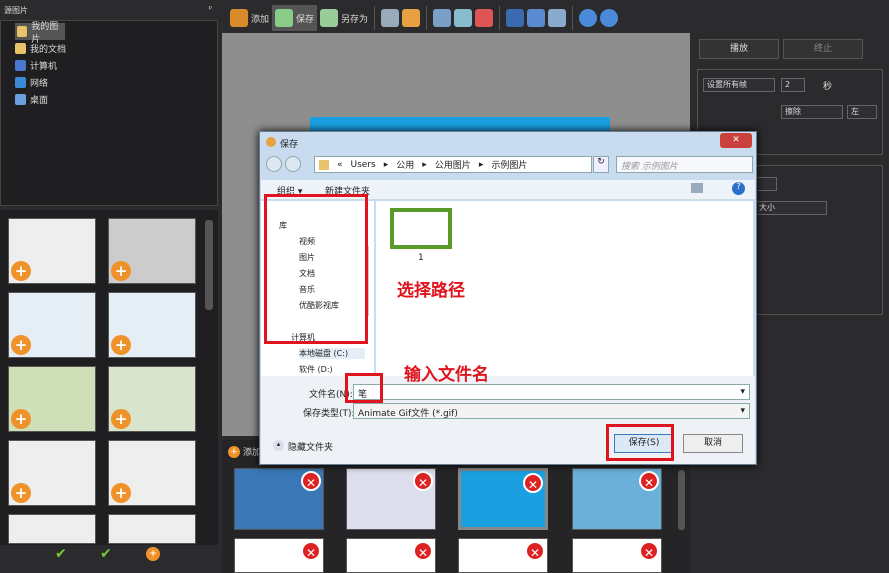  What do you see at coordinates (109, 48) in the screenshot?
I see `tree-item-documents: 我的文档` at bounding box center [109, 48].